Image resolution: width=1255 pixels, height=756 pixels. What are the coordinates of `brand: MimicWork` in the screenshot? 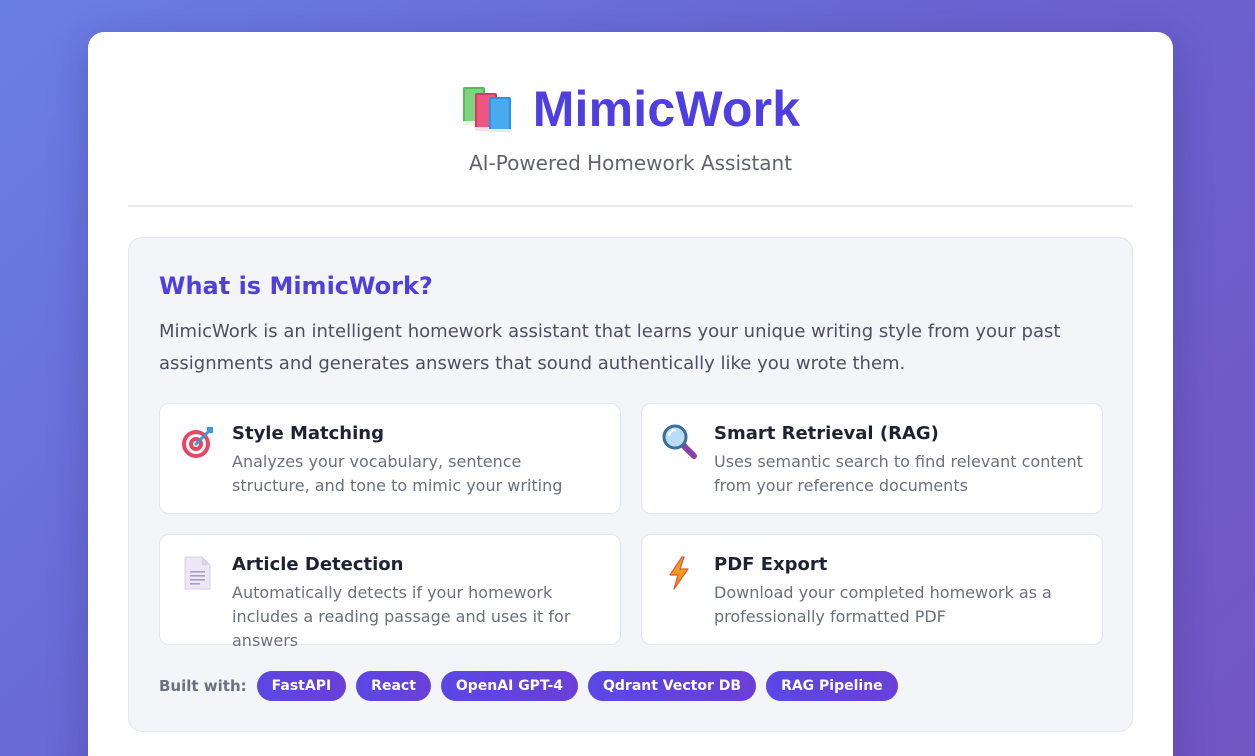 It's located at (630, 109).